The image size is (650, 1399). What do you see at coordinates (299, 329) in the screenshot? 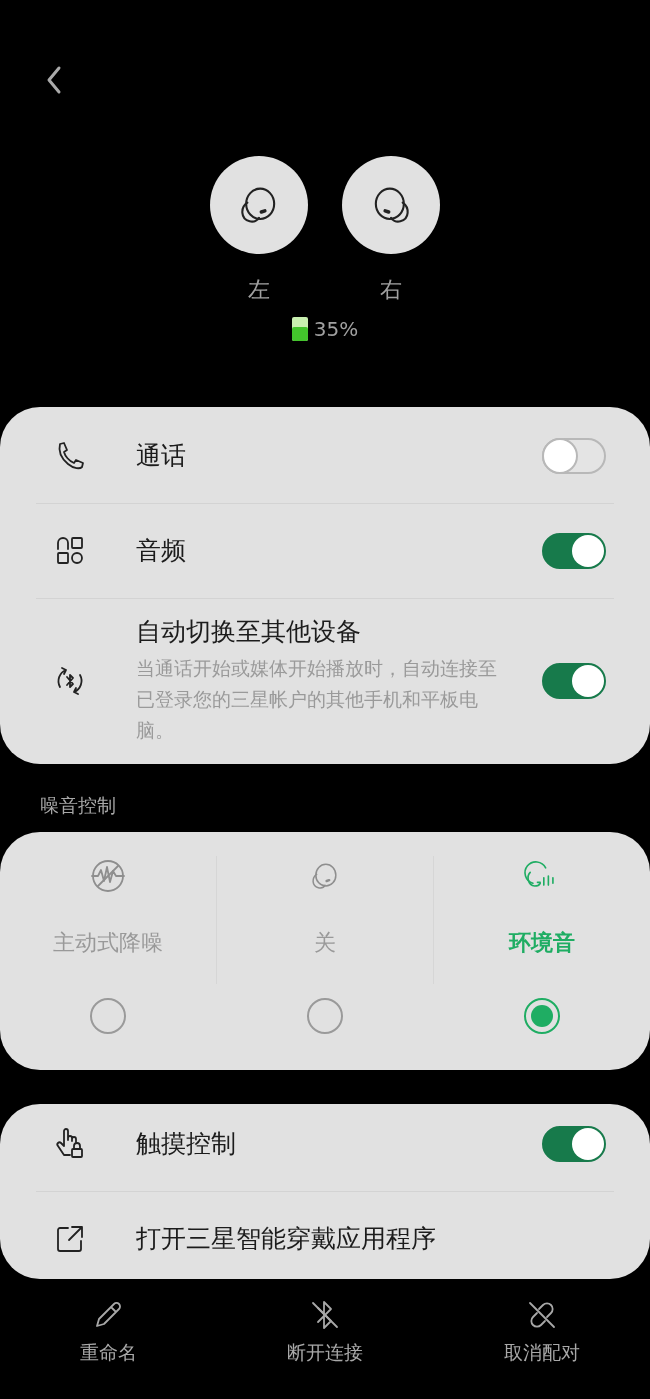
I see `battery-icon` at bounding box center [299, 329].